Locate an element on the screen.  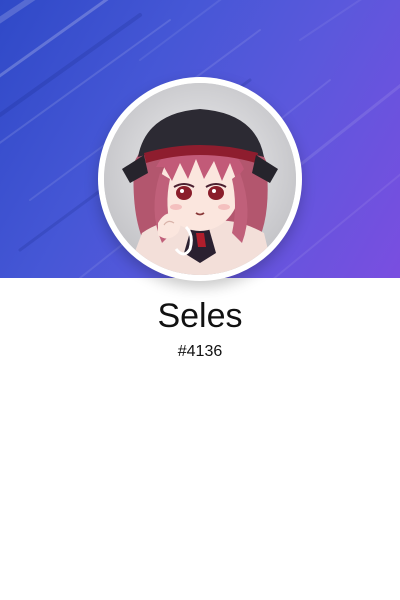
username: Seles is located at coordinates (200, 316).